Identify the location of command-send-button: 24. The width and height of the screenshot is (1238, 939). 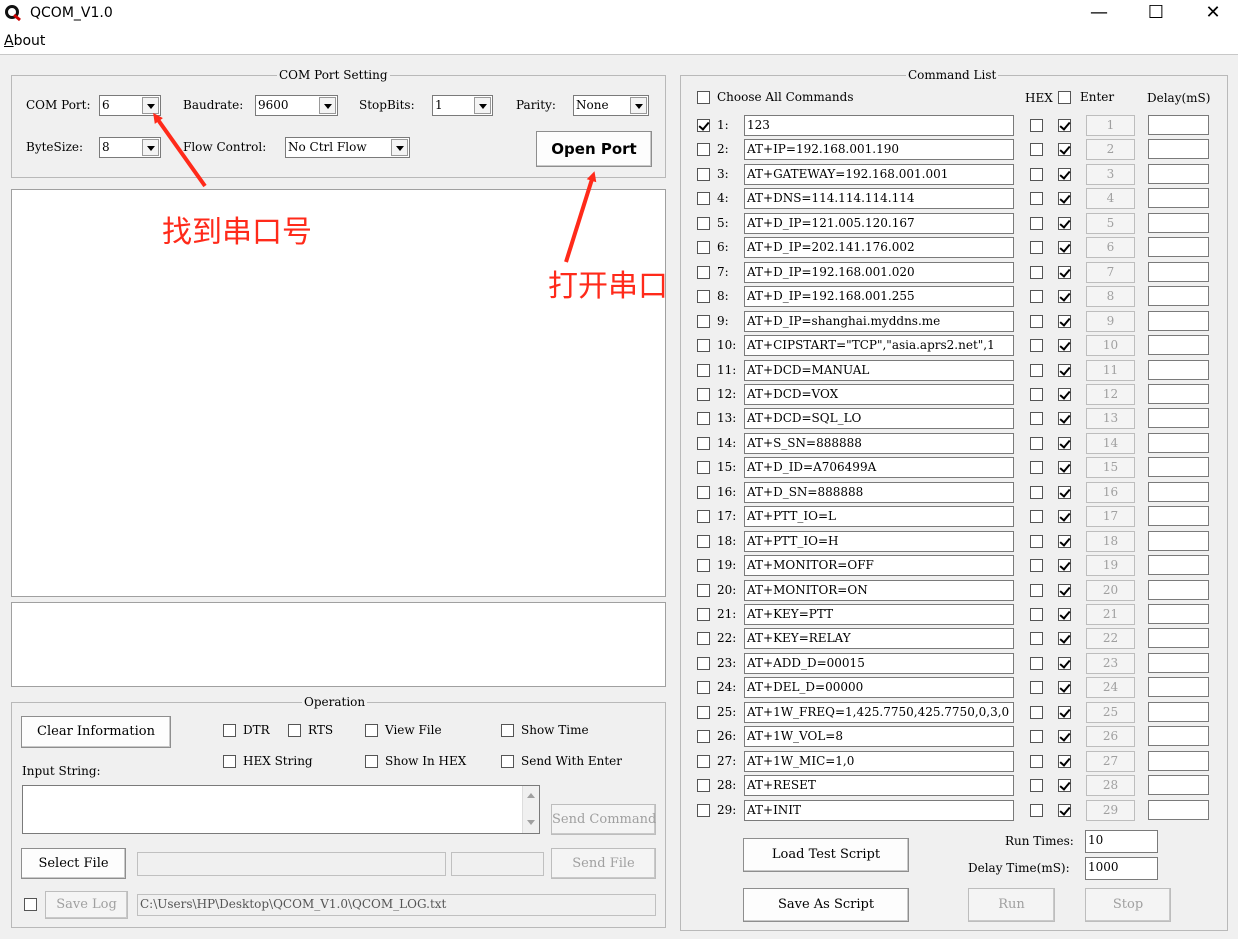
(1110, 687).